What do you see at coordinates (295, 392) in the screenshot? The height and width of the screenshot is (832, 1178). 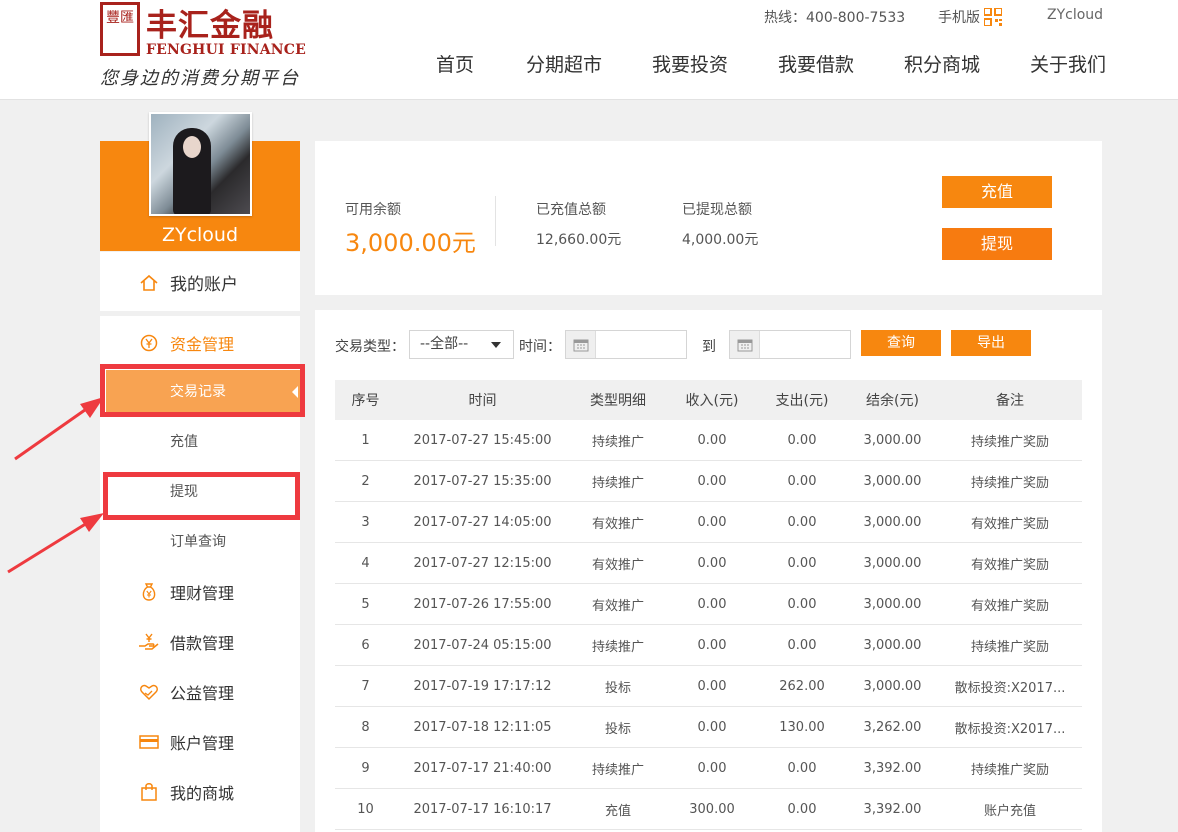 I see `active-arrow-icon` at bounding box center [295, 392].